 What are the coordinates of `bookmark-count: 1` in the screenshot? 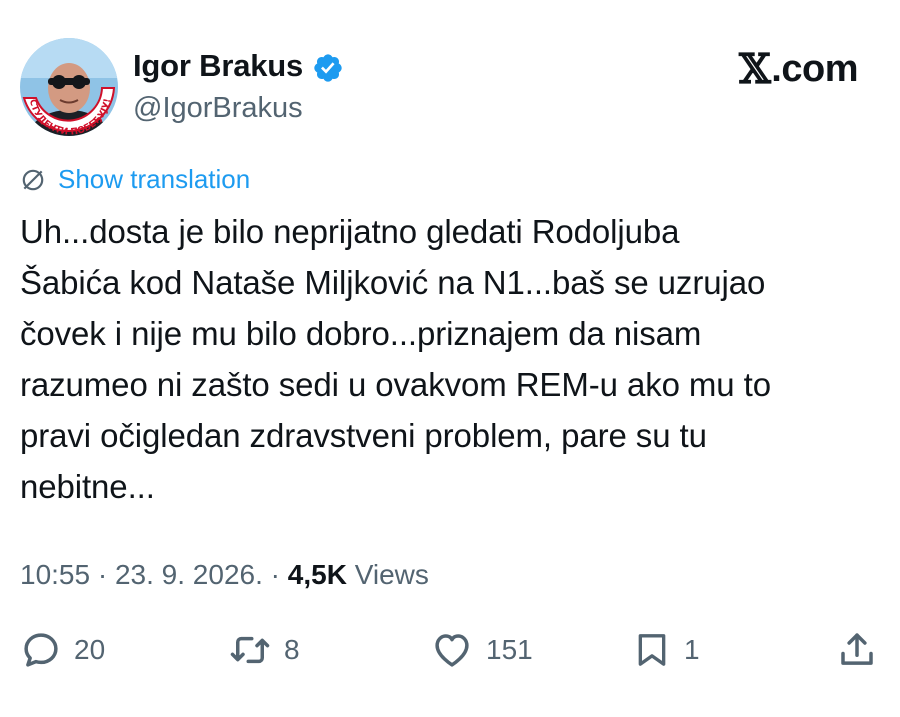 It's located at (692, 649).